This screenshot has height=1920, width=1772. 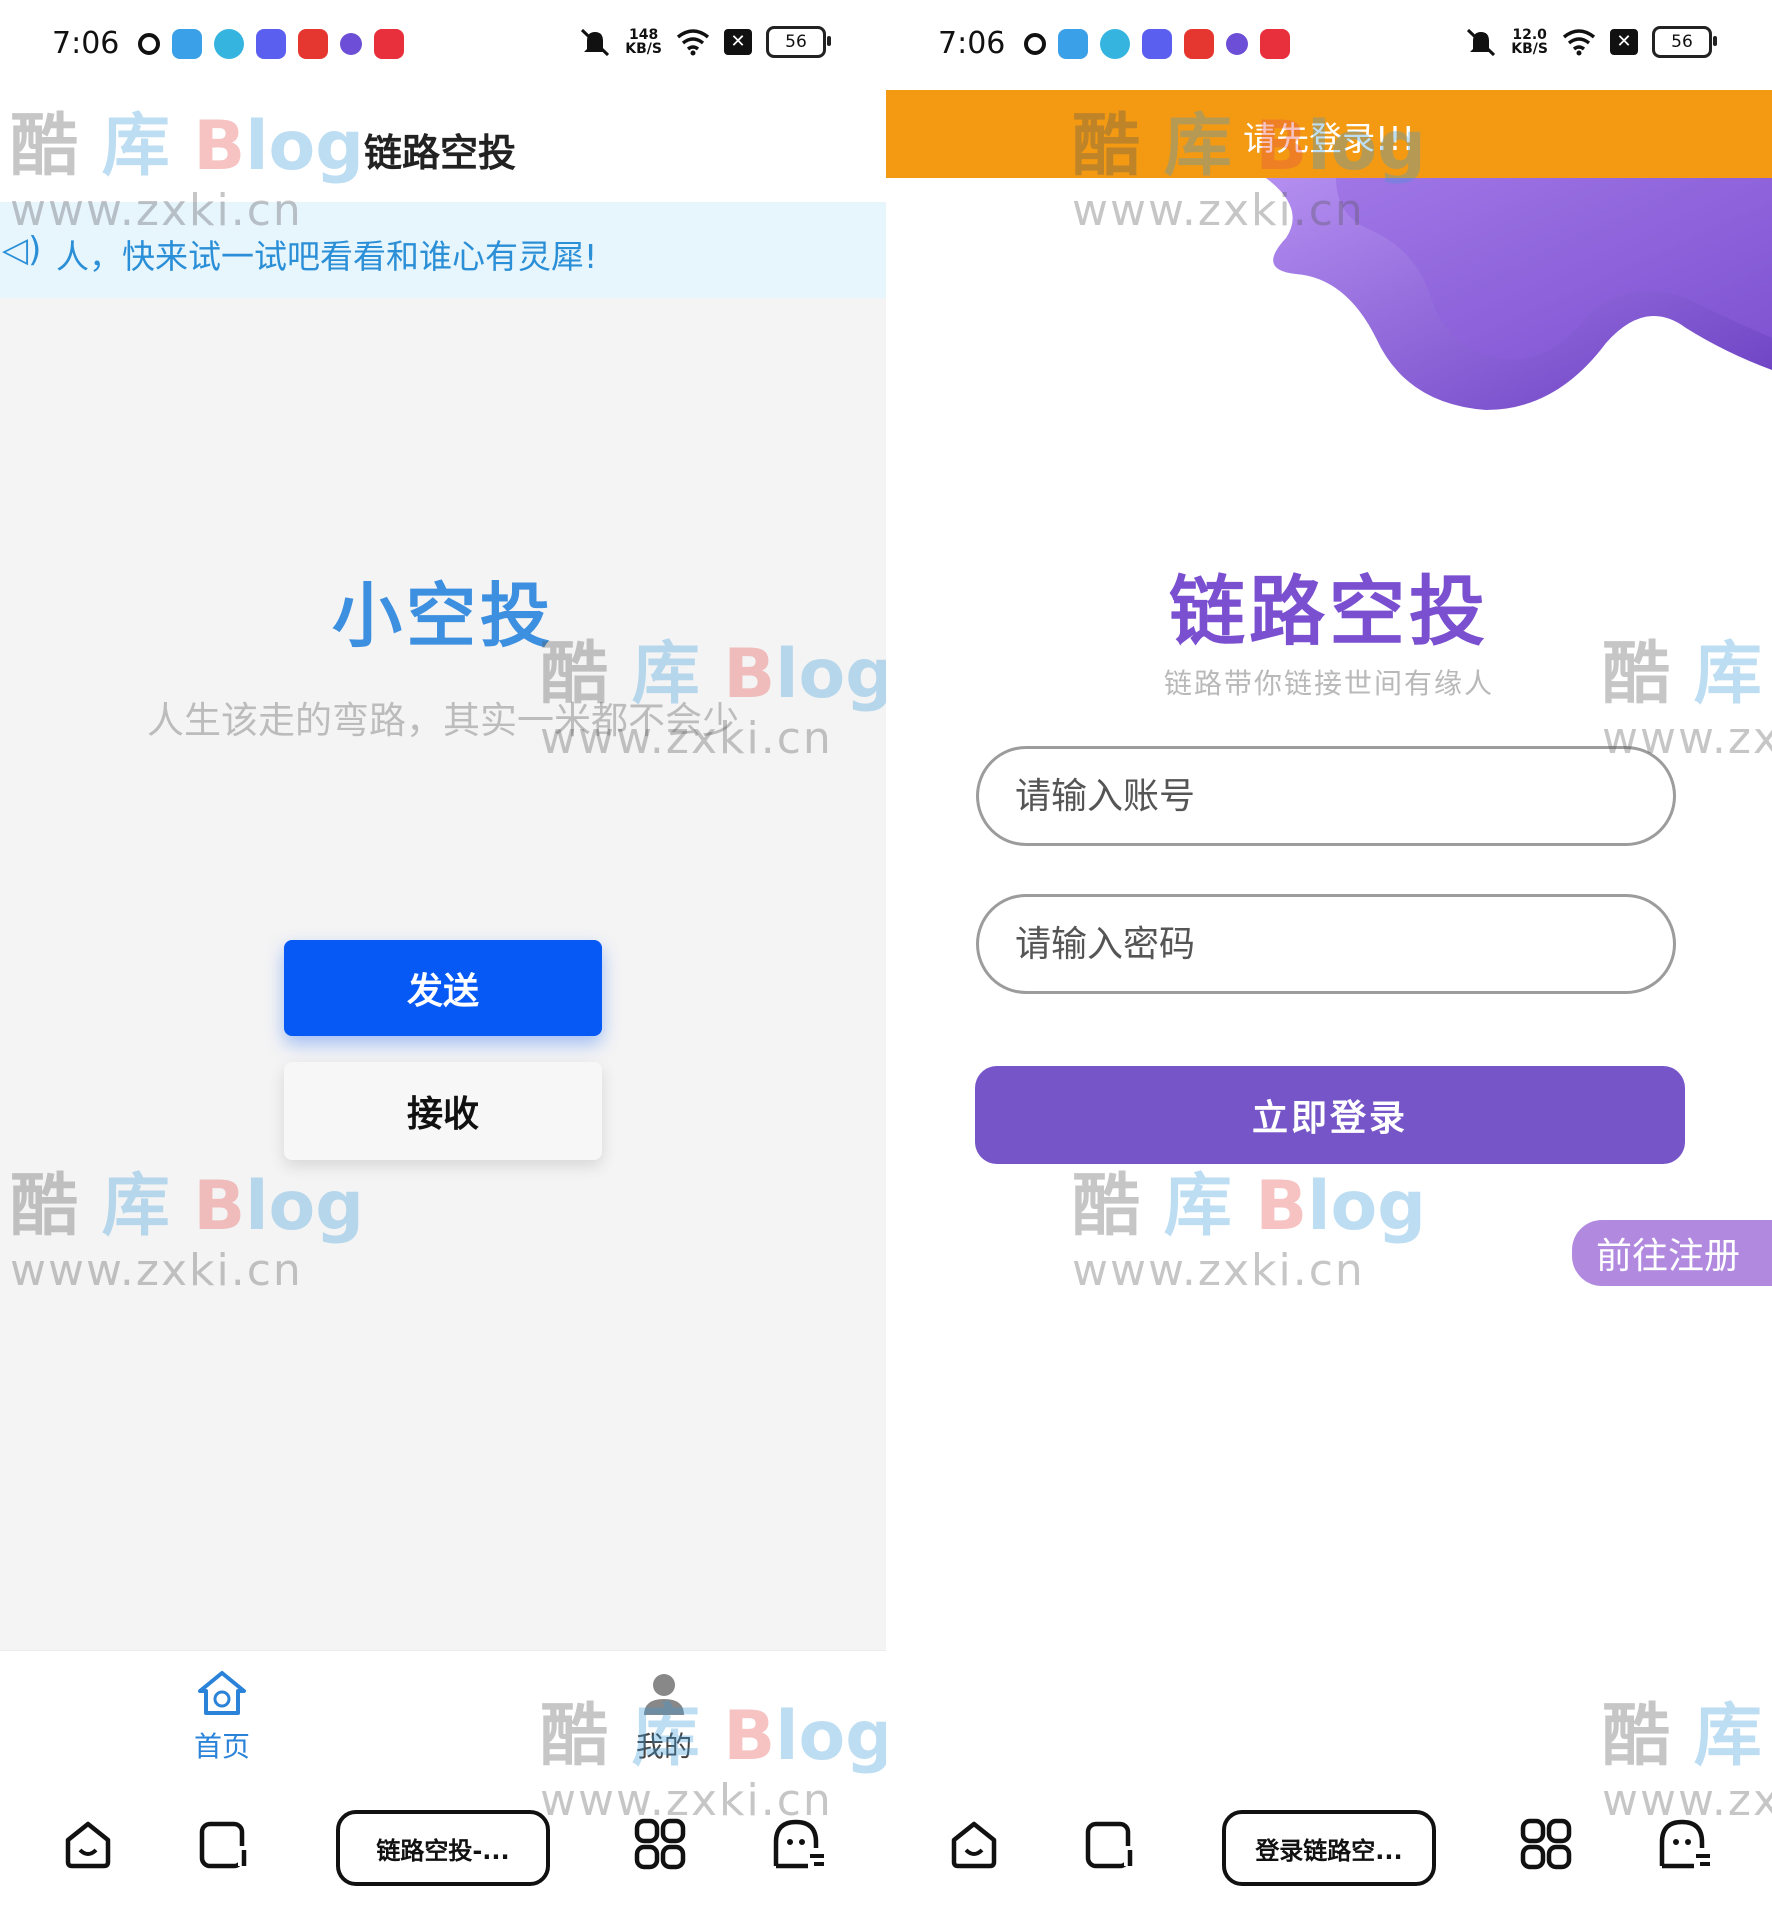 What do you see at coordinates (440, 153) in the screenshot?
I see `page-title: 链路空投` at bounding box center [440, 153].